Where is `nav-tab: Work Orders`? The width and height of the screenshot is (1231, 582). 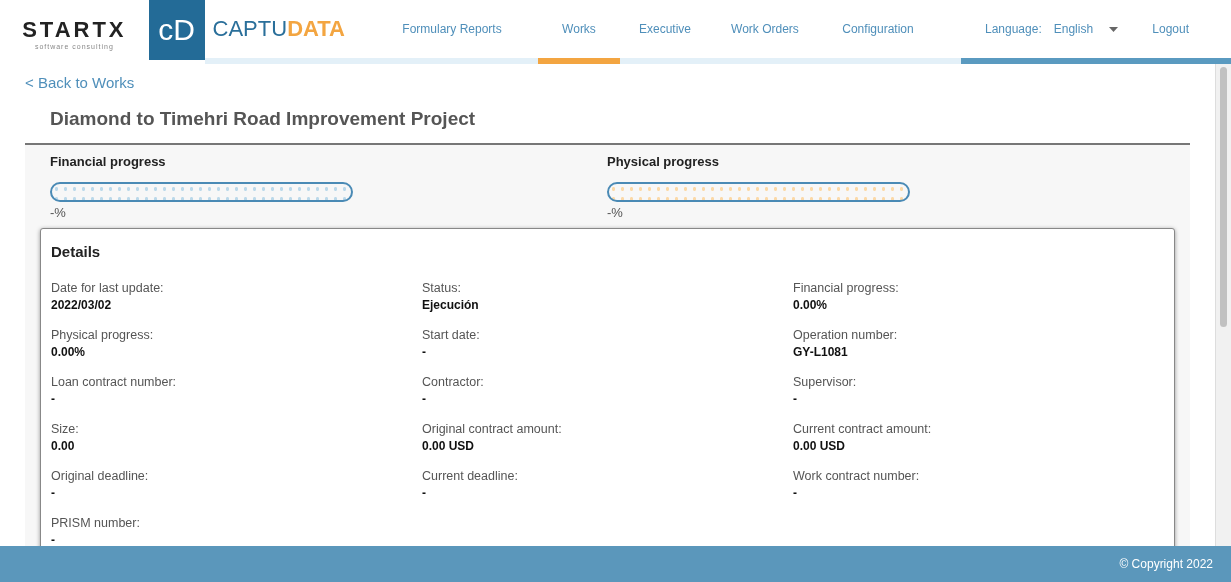
nav-tab: Work Orders is located at coordinates (765, 32).